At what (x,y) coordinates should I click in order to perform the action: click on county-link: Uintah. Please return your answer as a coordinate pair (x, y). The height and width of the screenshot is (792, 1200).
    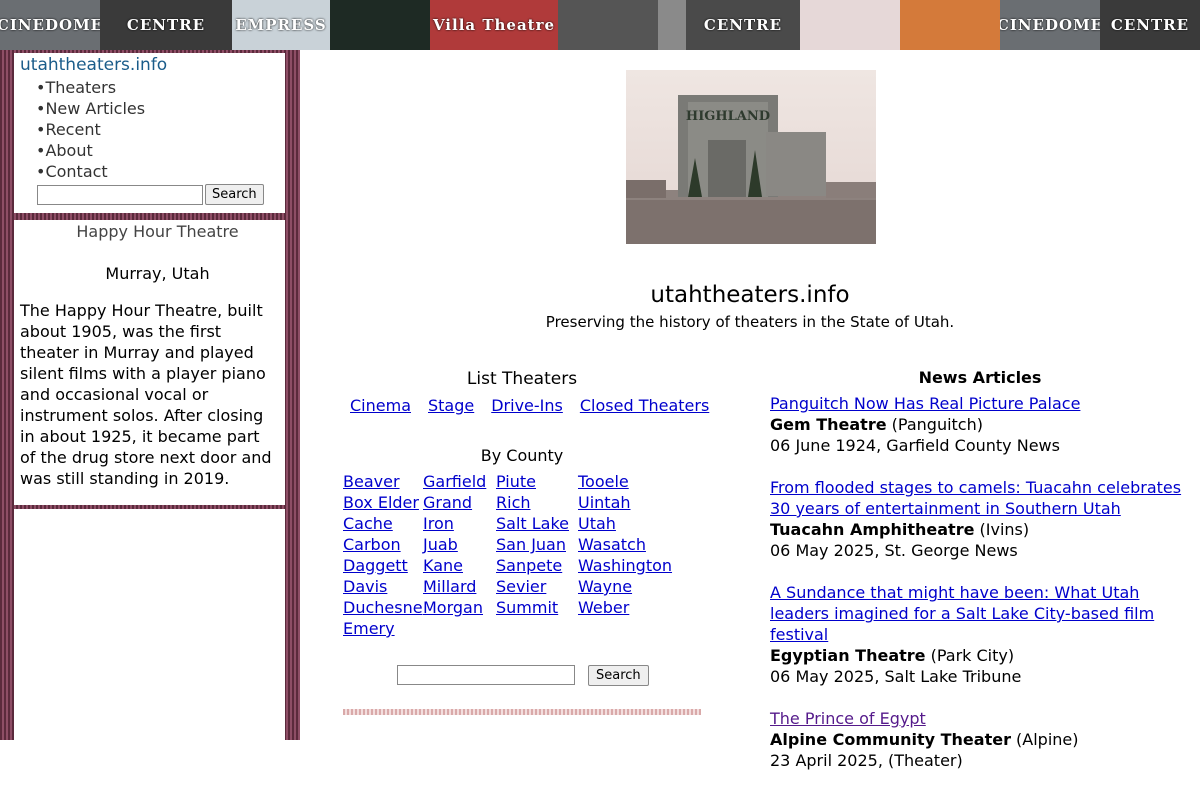
    Looking at the image, I should click on (625, 502).